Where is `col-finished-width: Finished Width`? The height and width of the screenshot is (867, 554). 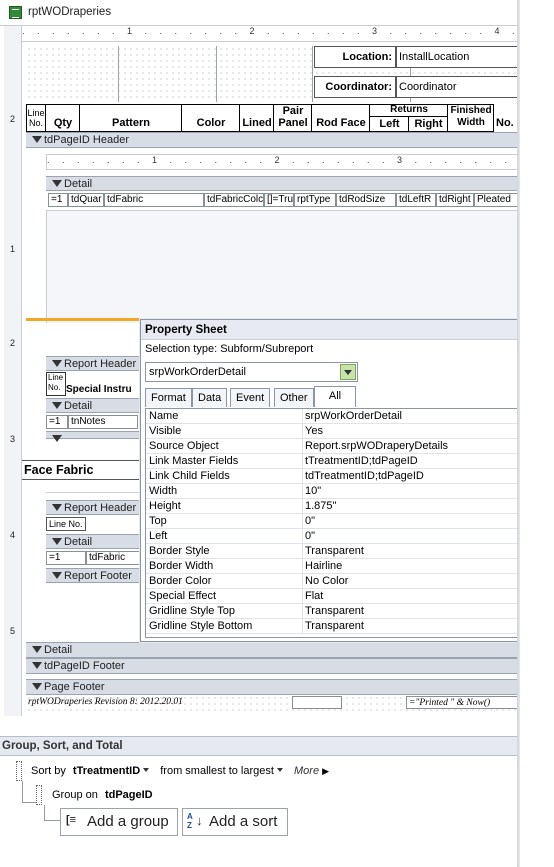 col-finished-width: Finished Width is located at coordinates (471, 117).